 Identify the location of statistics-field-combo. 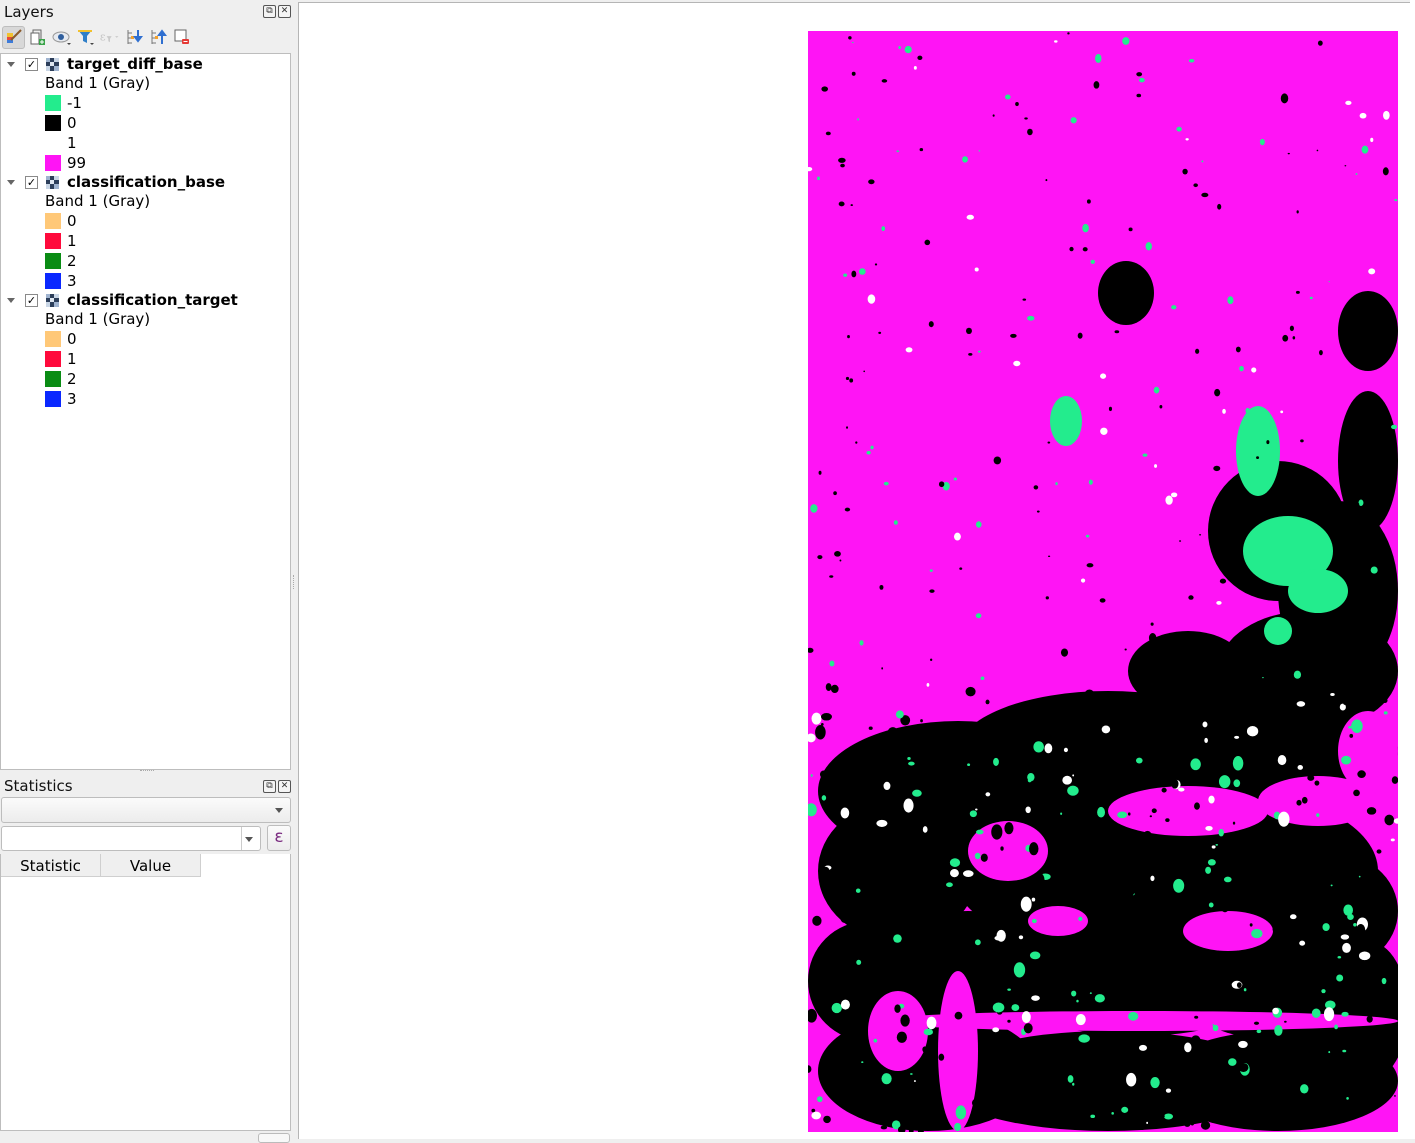
(131, 838).